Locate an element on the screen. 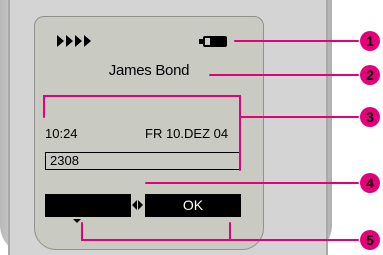  callout-2: 2 is located at coordinates (370, 75).